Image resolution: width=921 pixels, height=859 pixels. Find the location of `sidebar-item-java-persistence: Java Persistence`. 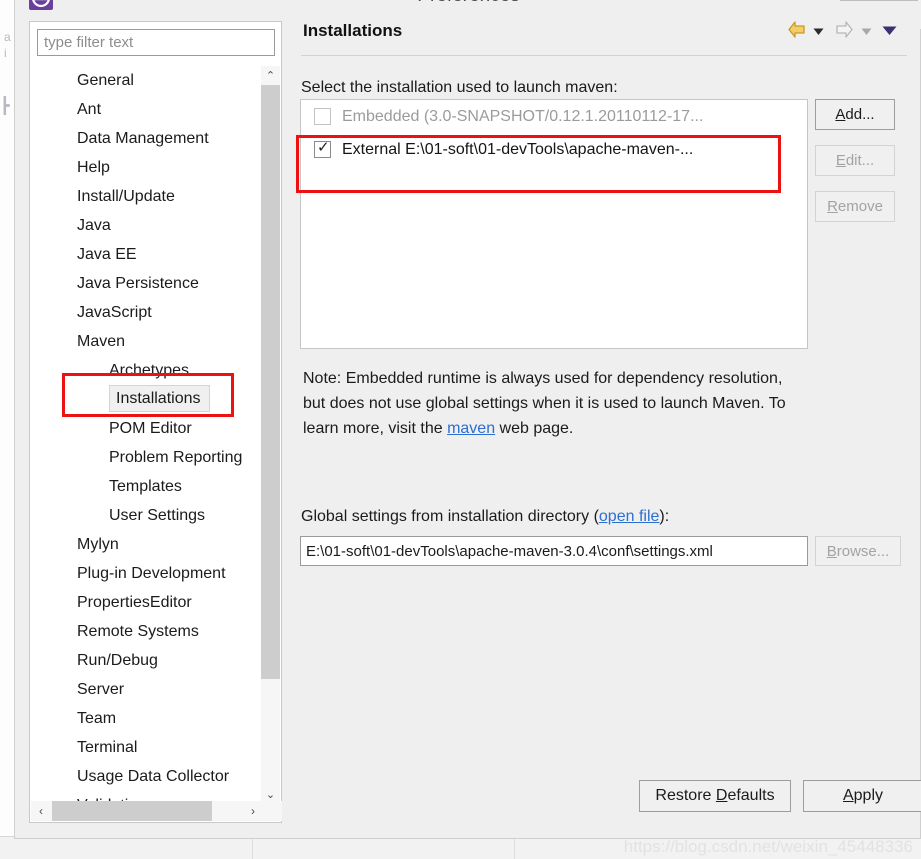

sidebar-item-java-persistence: Java Persistence is located at coordinates (147, 283).